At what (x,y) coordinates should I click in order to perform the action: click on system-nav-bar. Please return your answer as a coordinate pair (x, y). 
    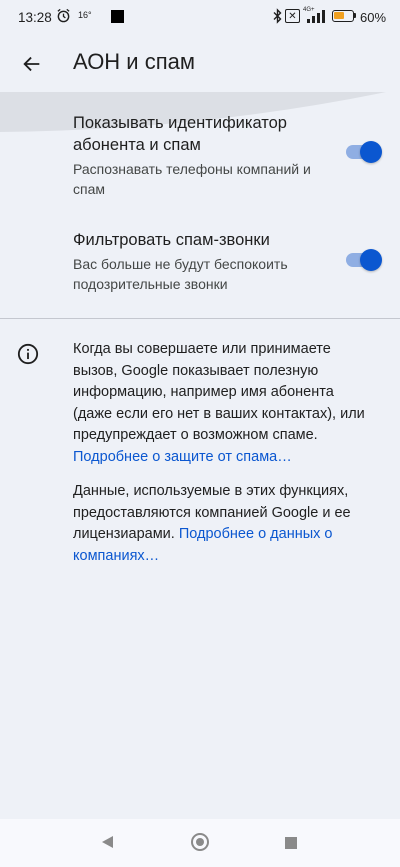
    Looking at the image, I should click on (200, 843).